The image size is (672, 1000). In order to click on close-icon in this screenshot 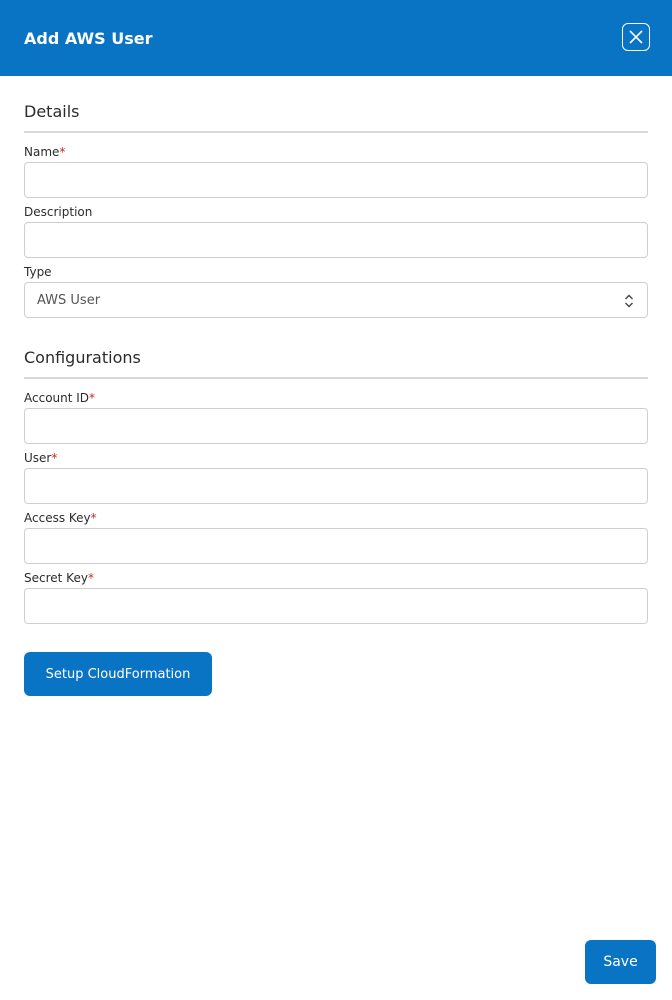, I will do `click(636, 37)`.